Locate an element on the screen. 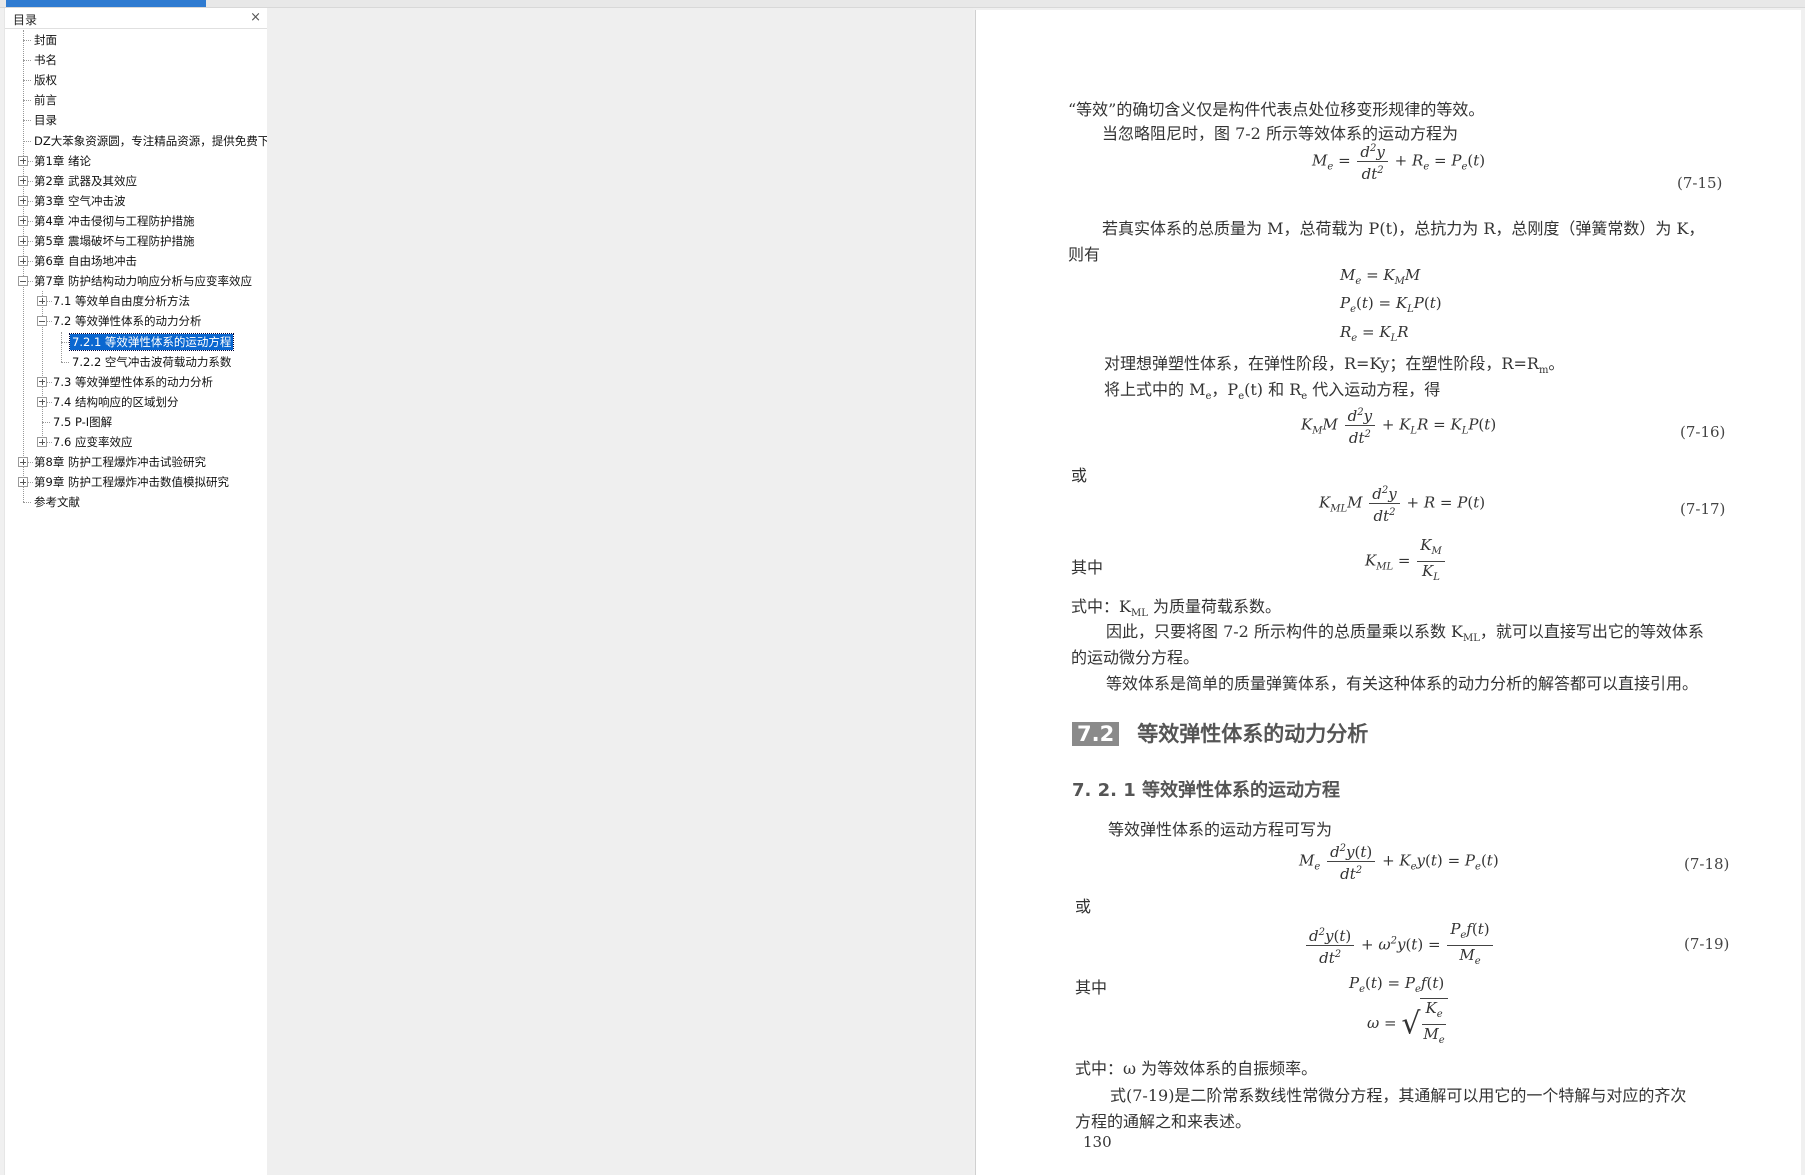  toc-item: 第3章 空气冲击波 is located at coordinates (136, 201).